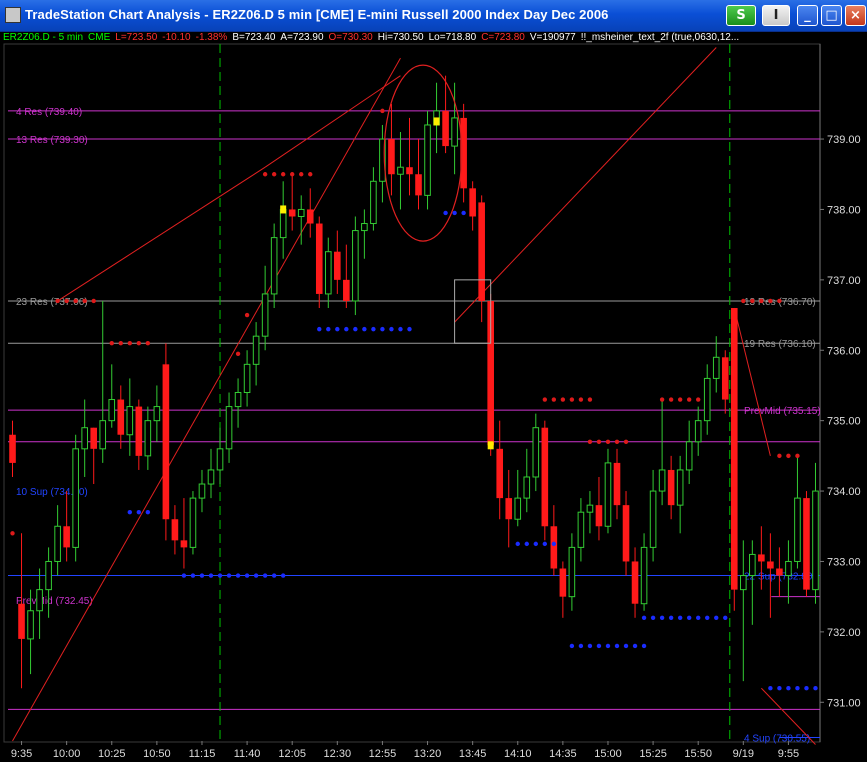 This screenshot has width=867, height=762. I want to click on minimize-button: _, so click(807, 15).